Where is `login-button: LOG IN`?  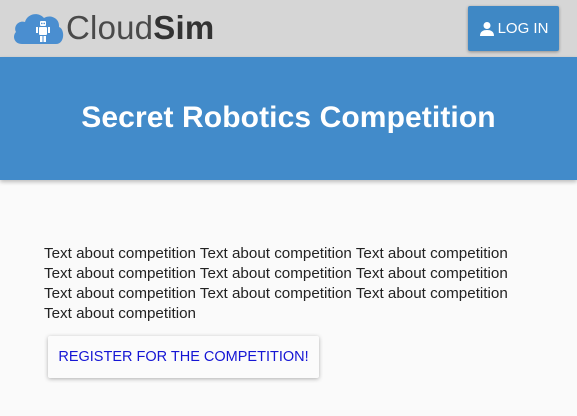
login-button: LOG IN is located at coordinates (513, 28).